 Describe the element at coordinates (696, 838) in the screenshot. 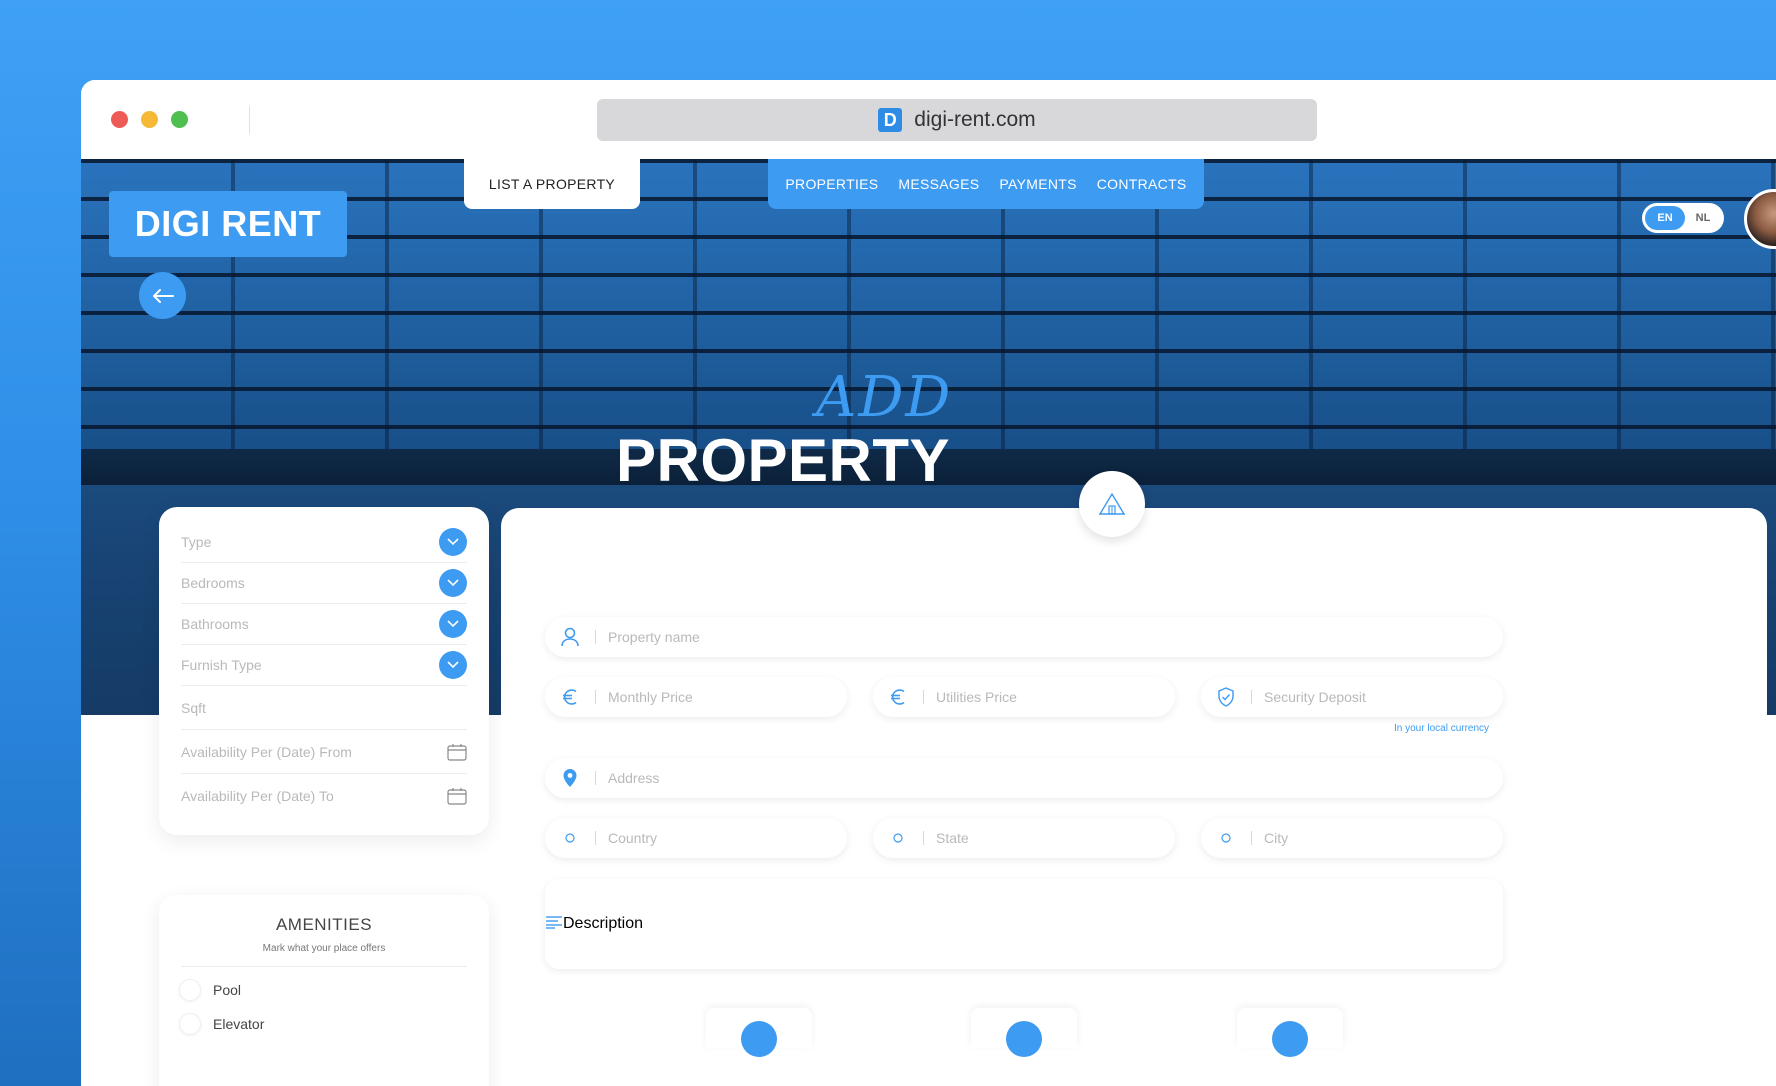

I see `country-field: Country` at that location.